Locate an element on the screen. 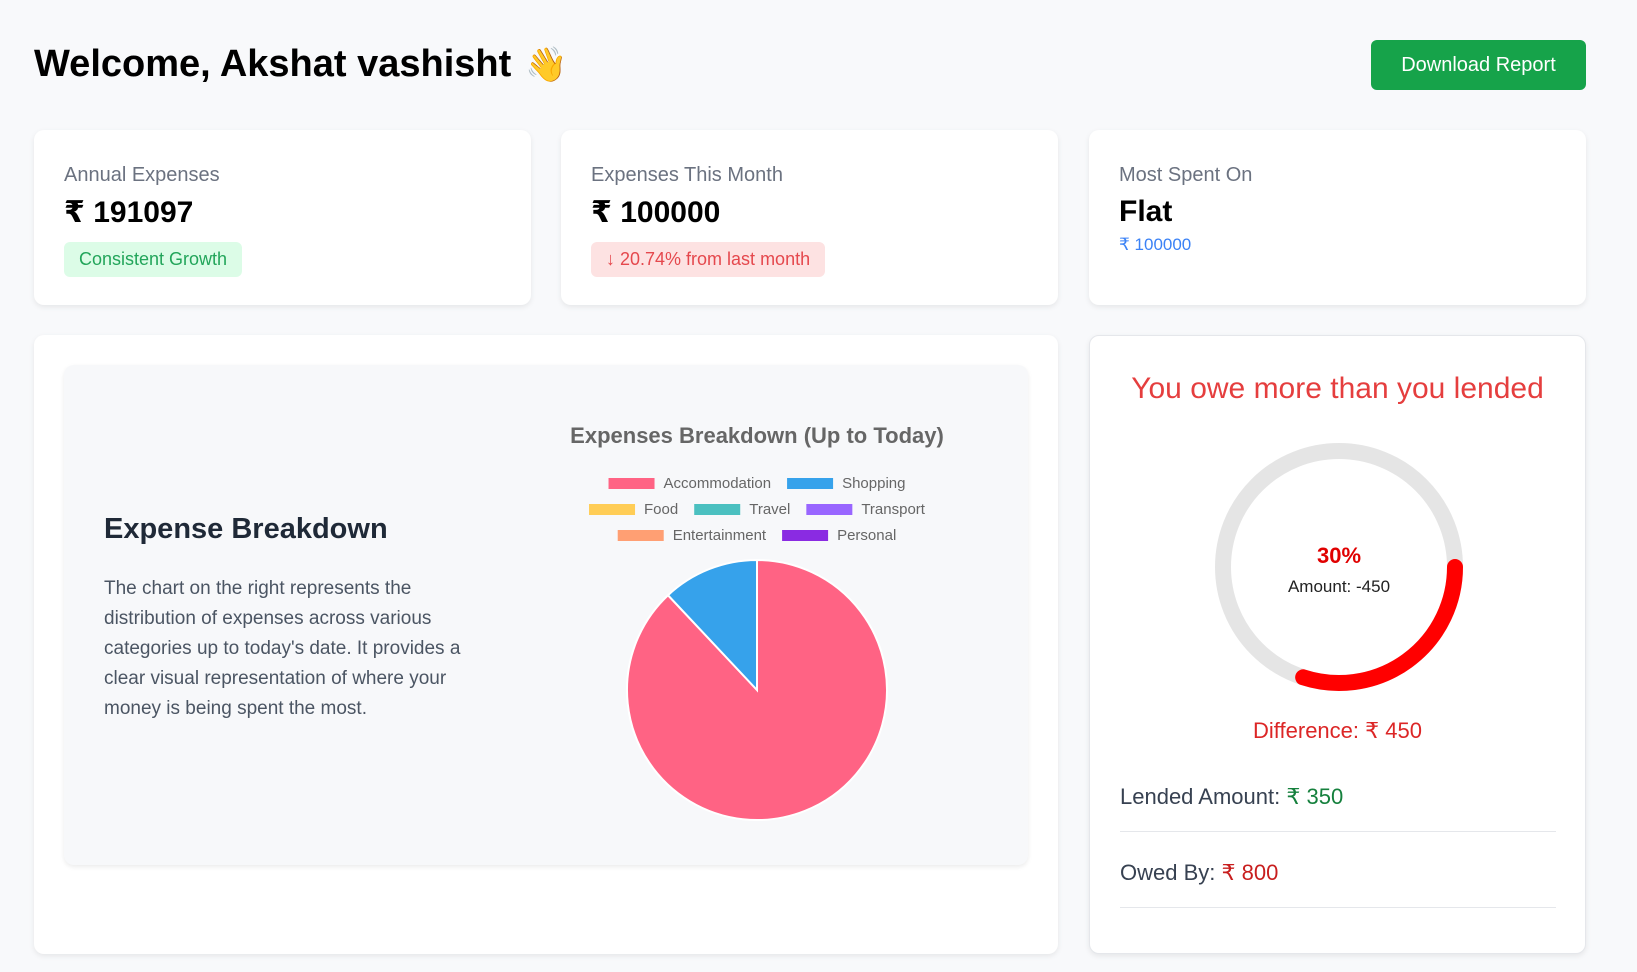  legend-label: Accommodation is located at coordinates (718, 483).